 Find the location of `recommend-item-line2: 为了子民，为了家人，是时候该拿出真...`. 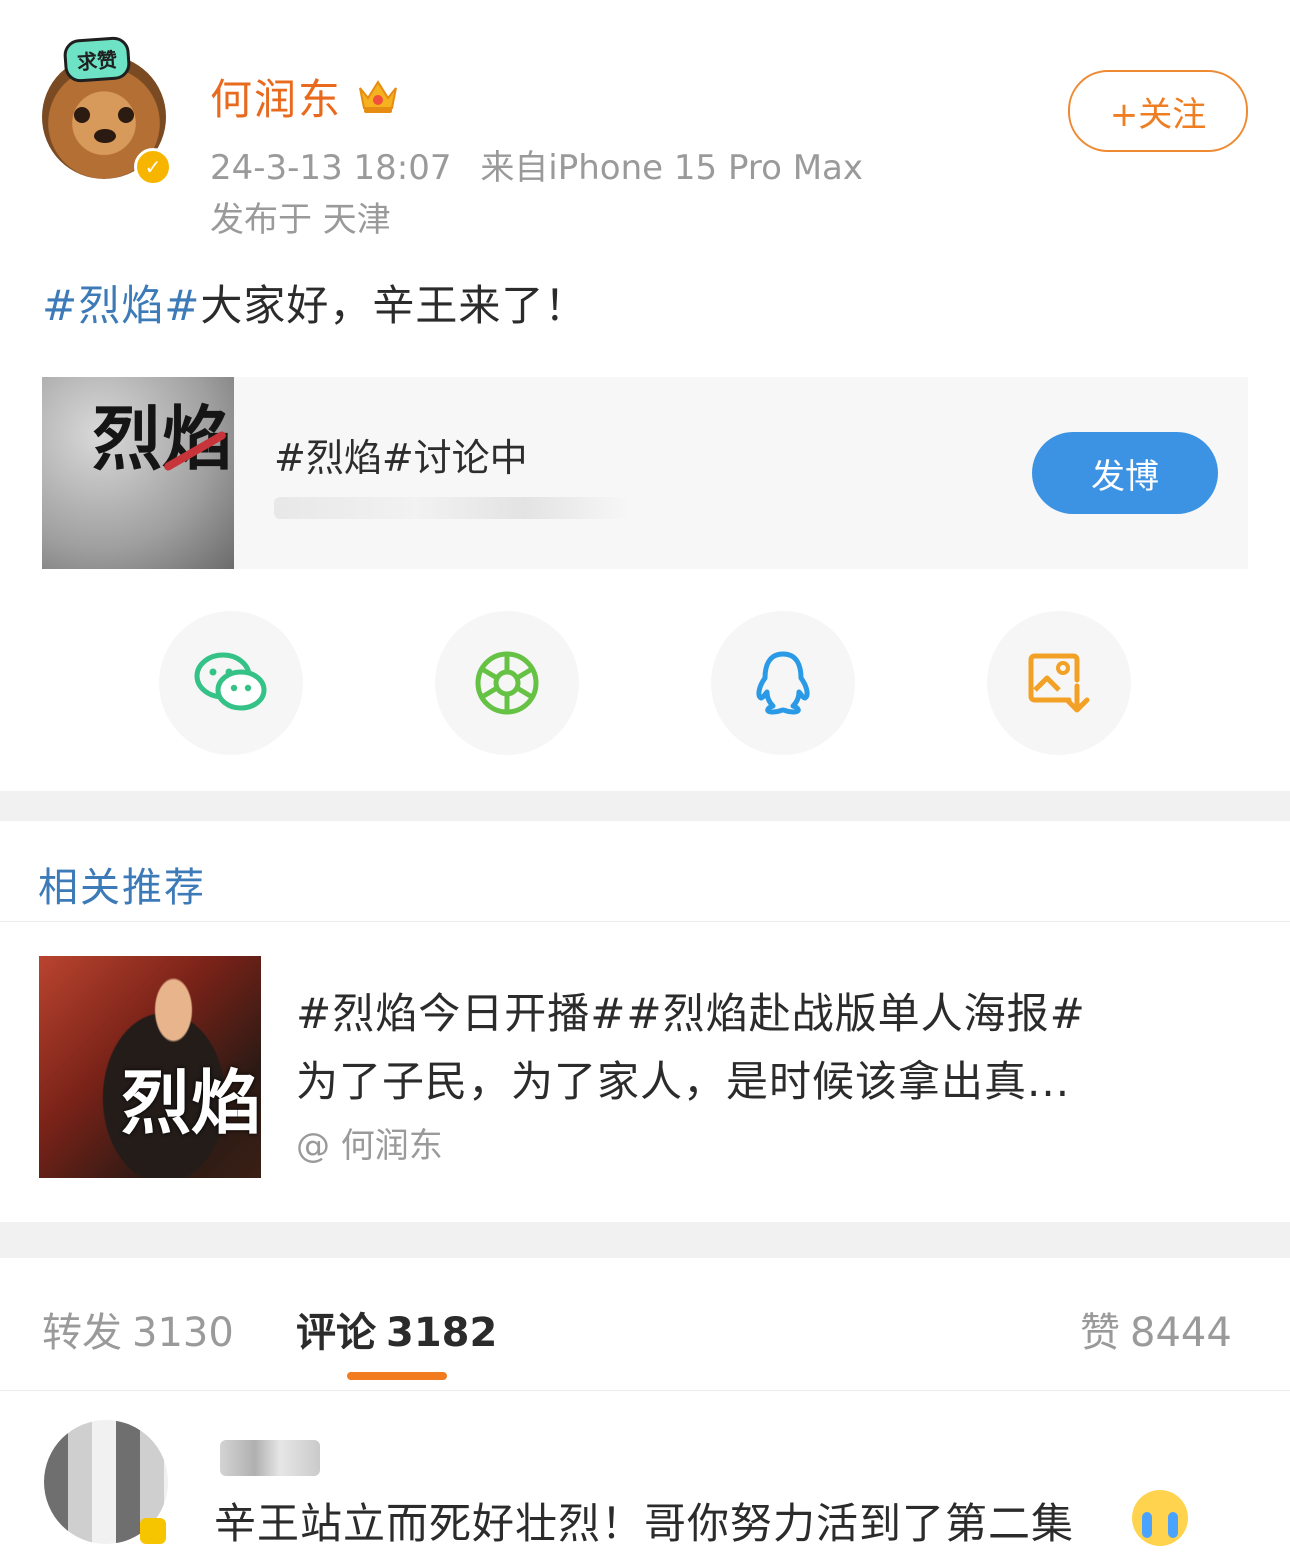

recommend-item-line2: 为了子民，为了家人，是时候该拿出真... is located at coordinates (683, 1078).